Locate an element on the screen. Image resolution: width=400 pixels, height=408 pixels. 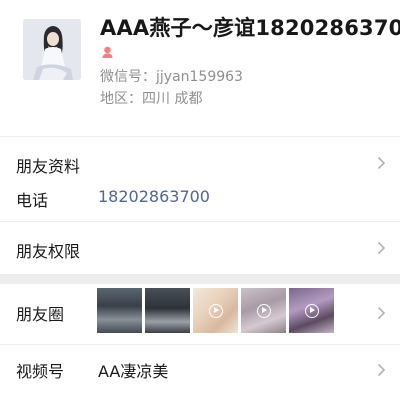
phone-row: 电话 18202863700 is located at coordinates (200, 201).